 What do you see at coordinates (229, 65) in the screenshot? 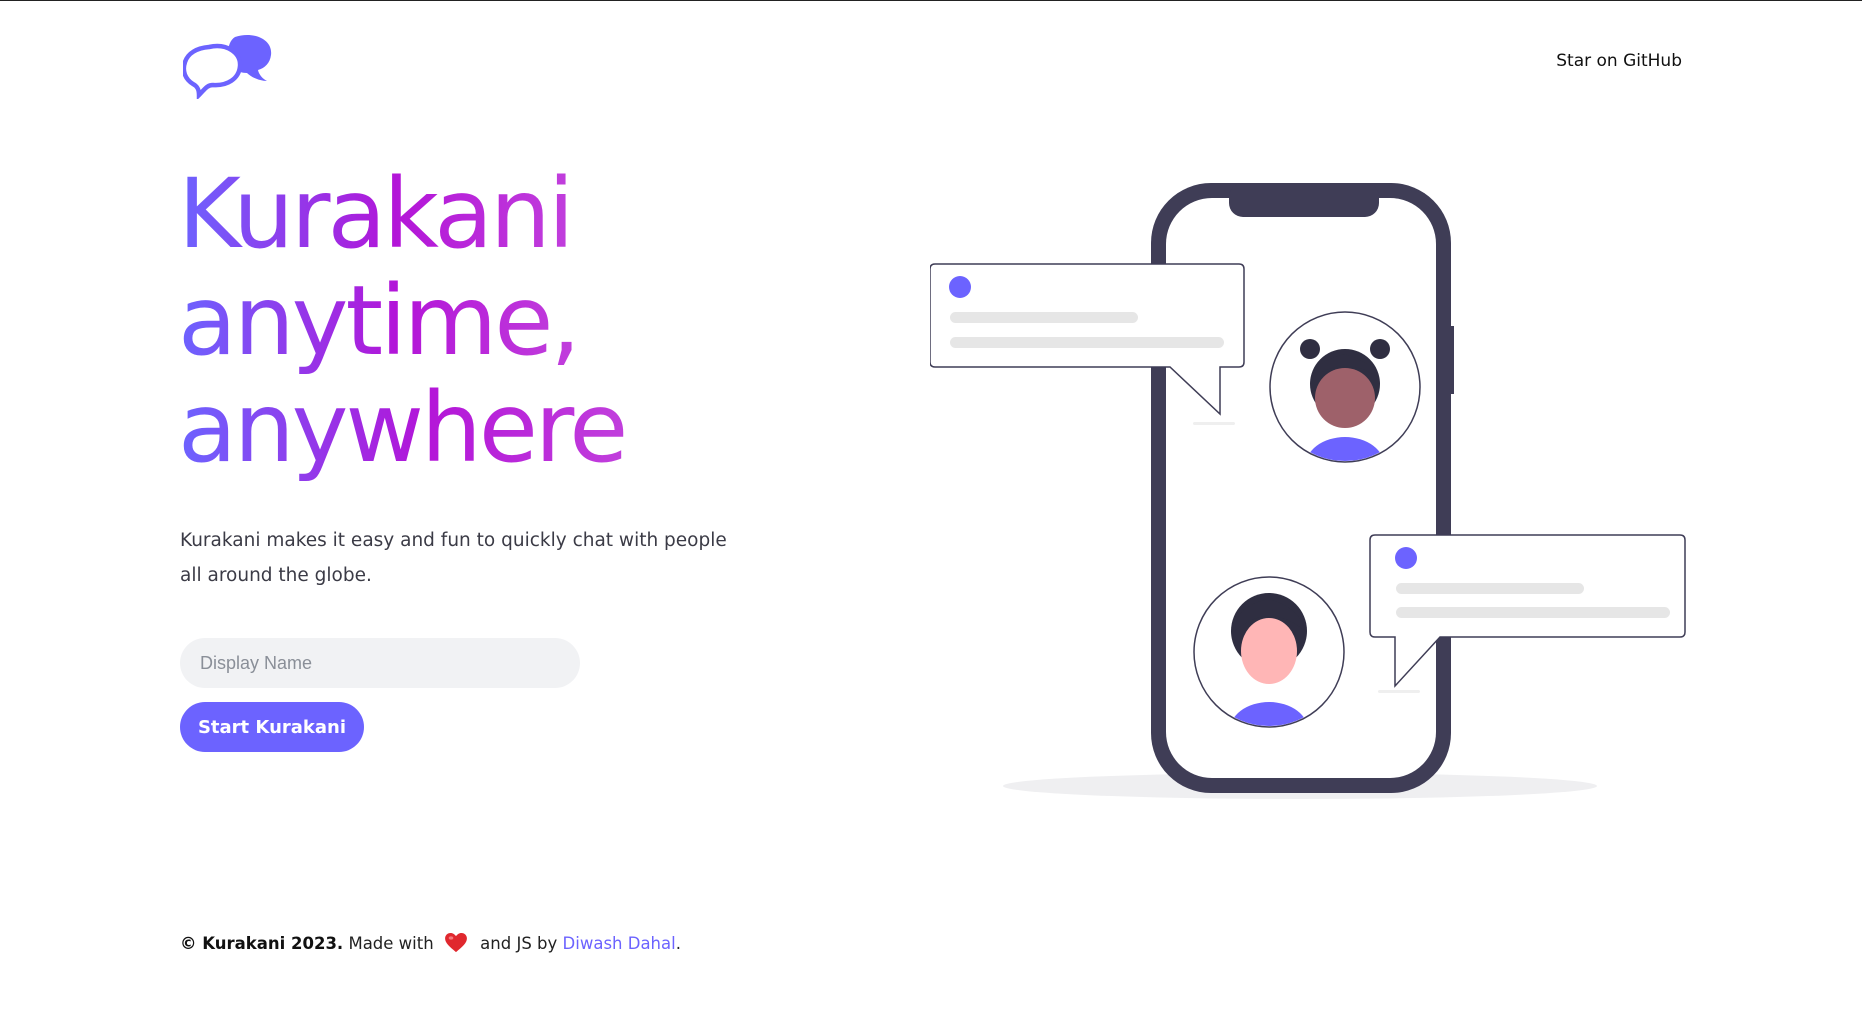
I see `chat-bubbles-icon` at bounding box center [229, 65].